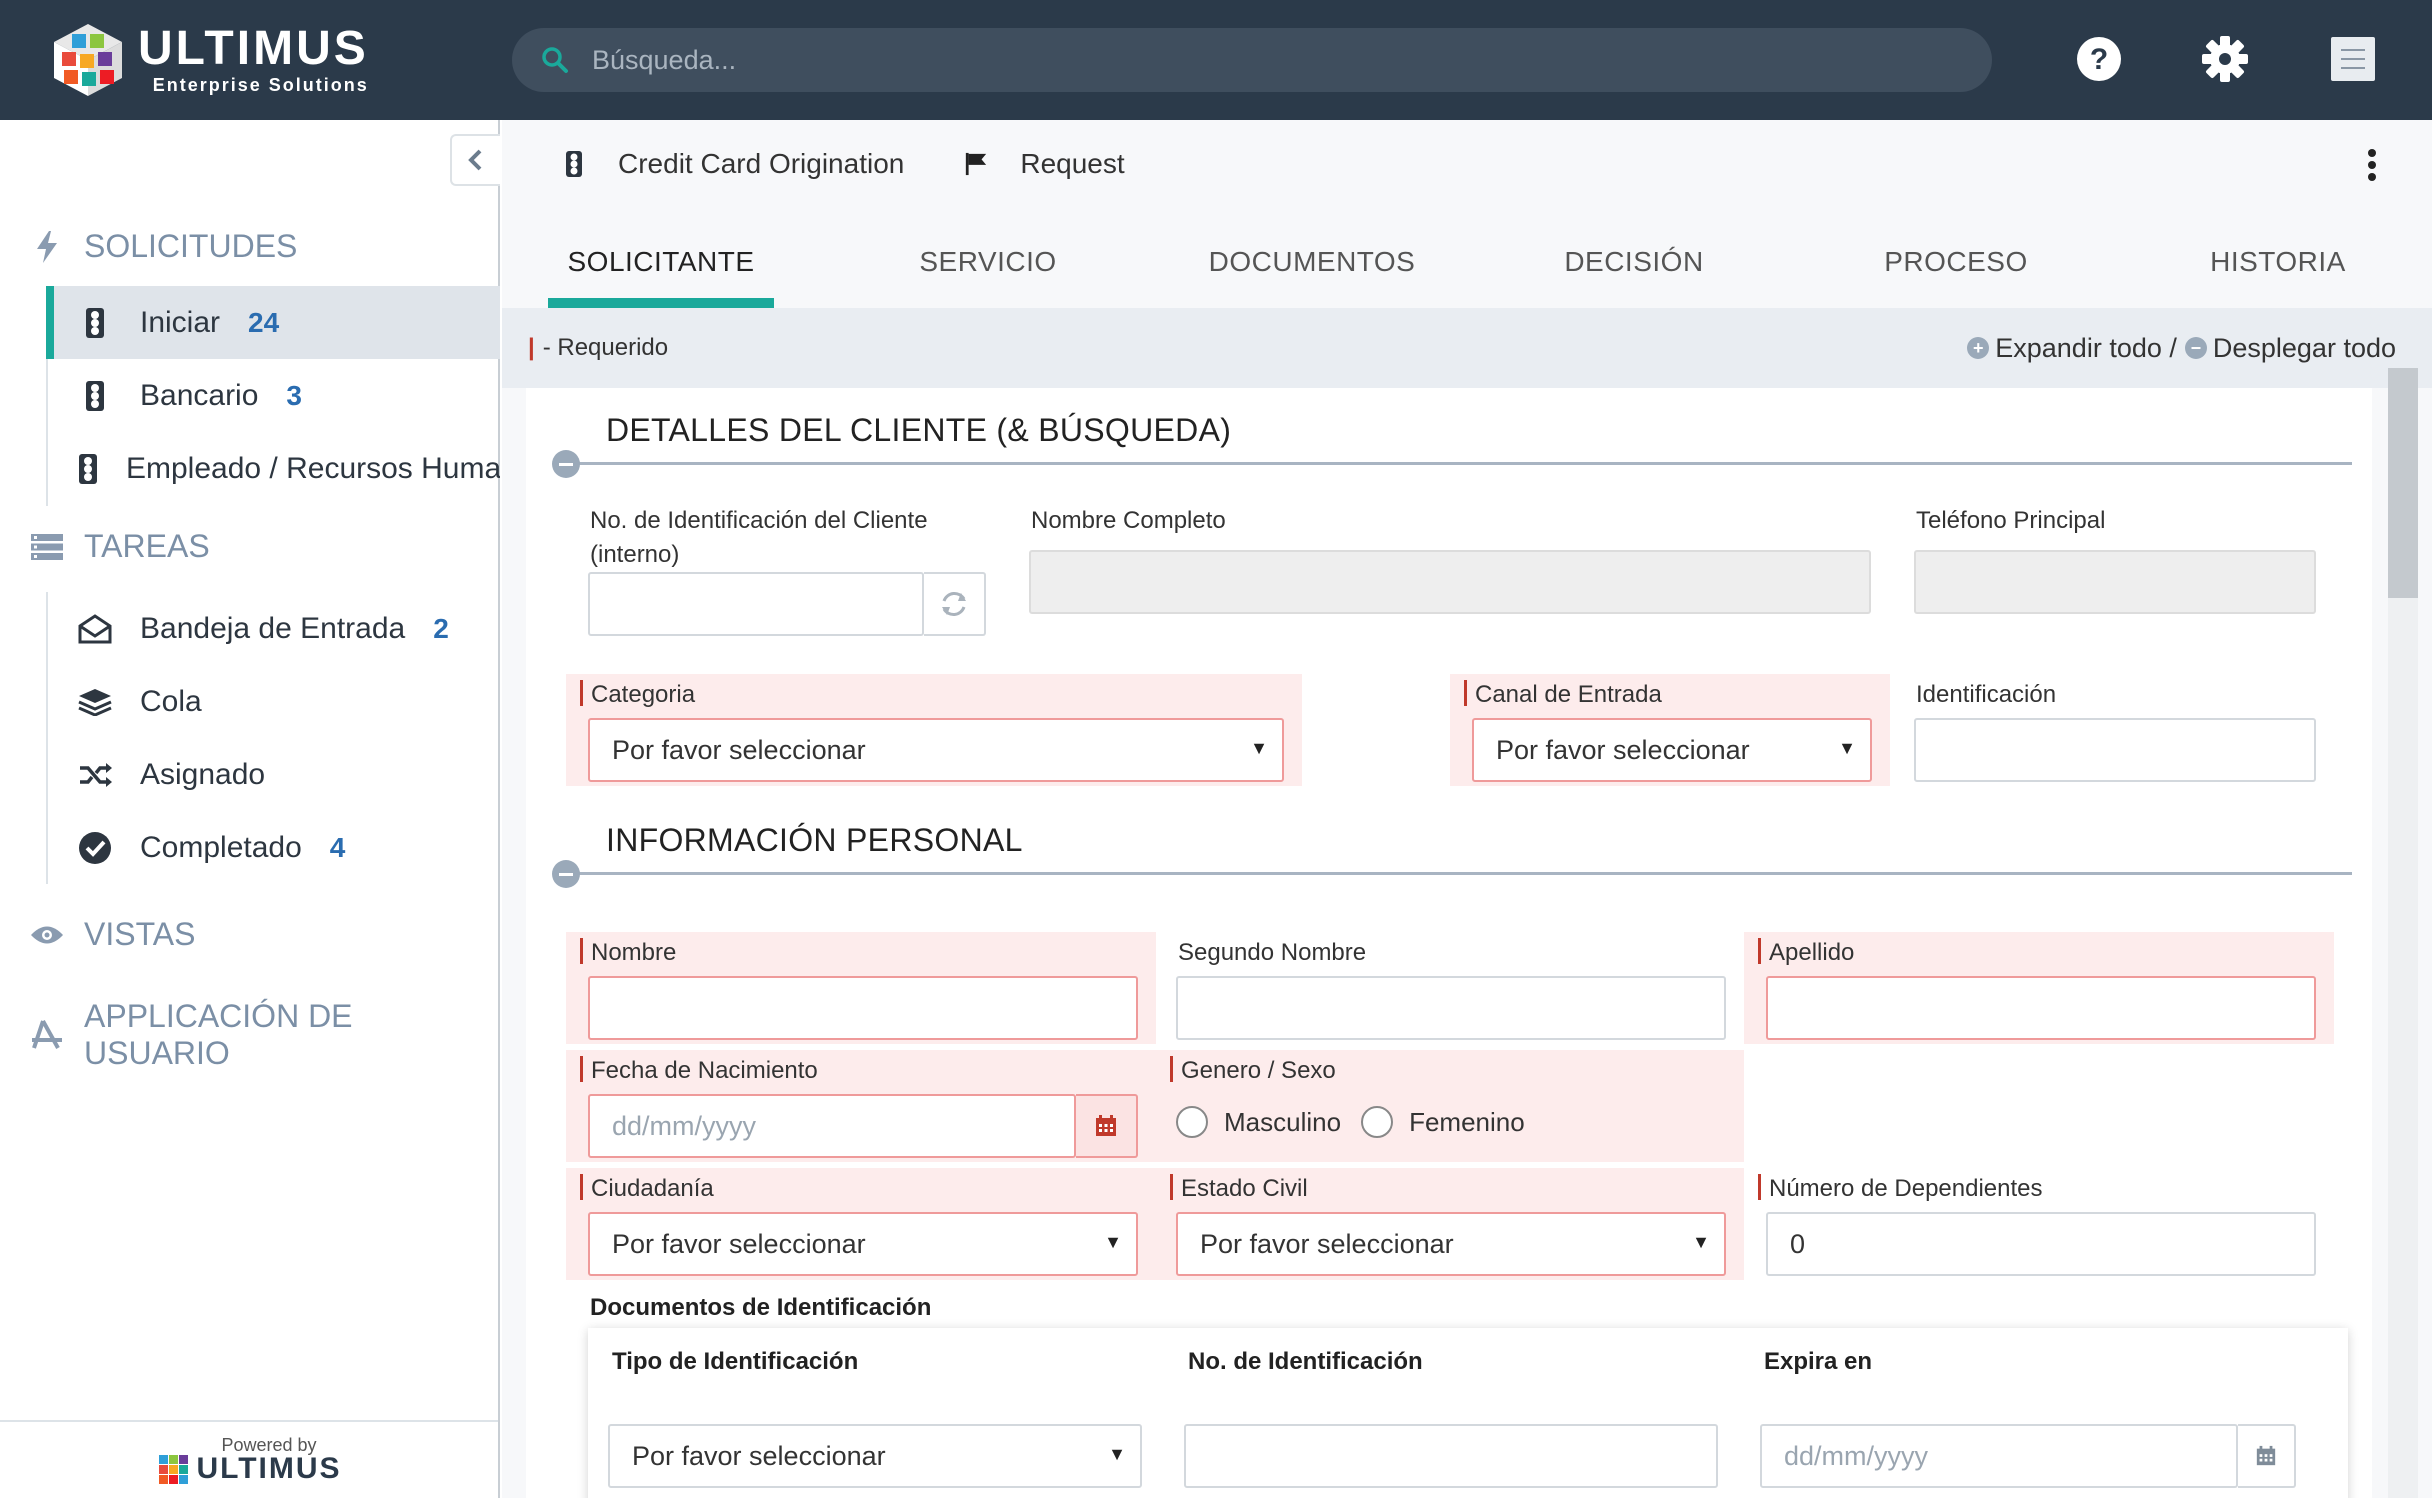 This screenshot has height=1498, width=2432. I want to click on last-name-input, so click(2041, 1008).